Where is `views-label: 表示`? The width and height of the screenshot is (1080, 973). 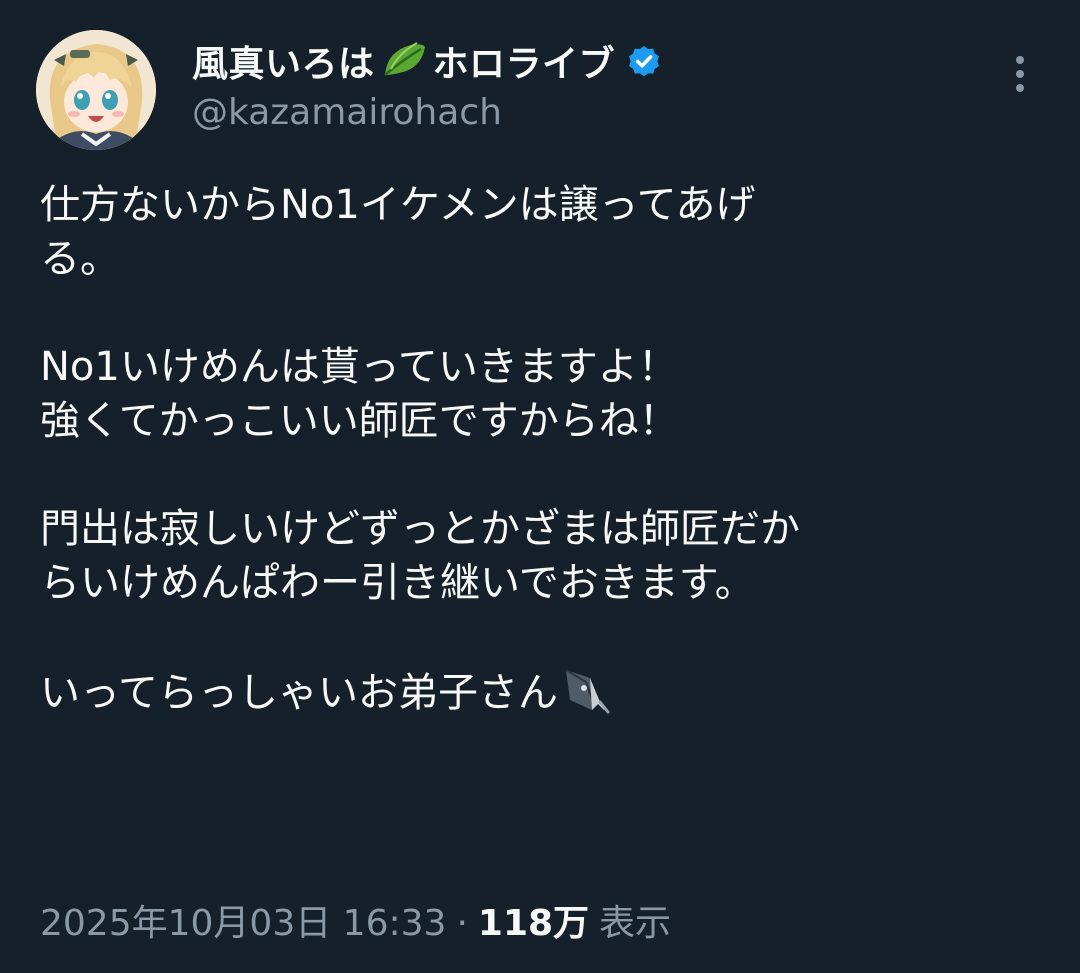
views-label: 表示 is located at coordinates (635, 923).